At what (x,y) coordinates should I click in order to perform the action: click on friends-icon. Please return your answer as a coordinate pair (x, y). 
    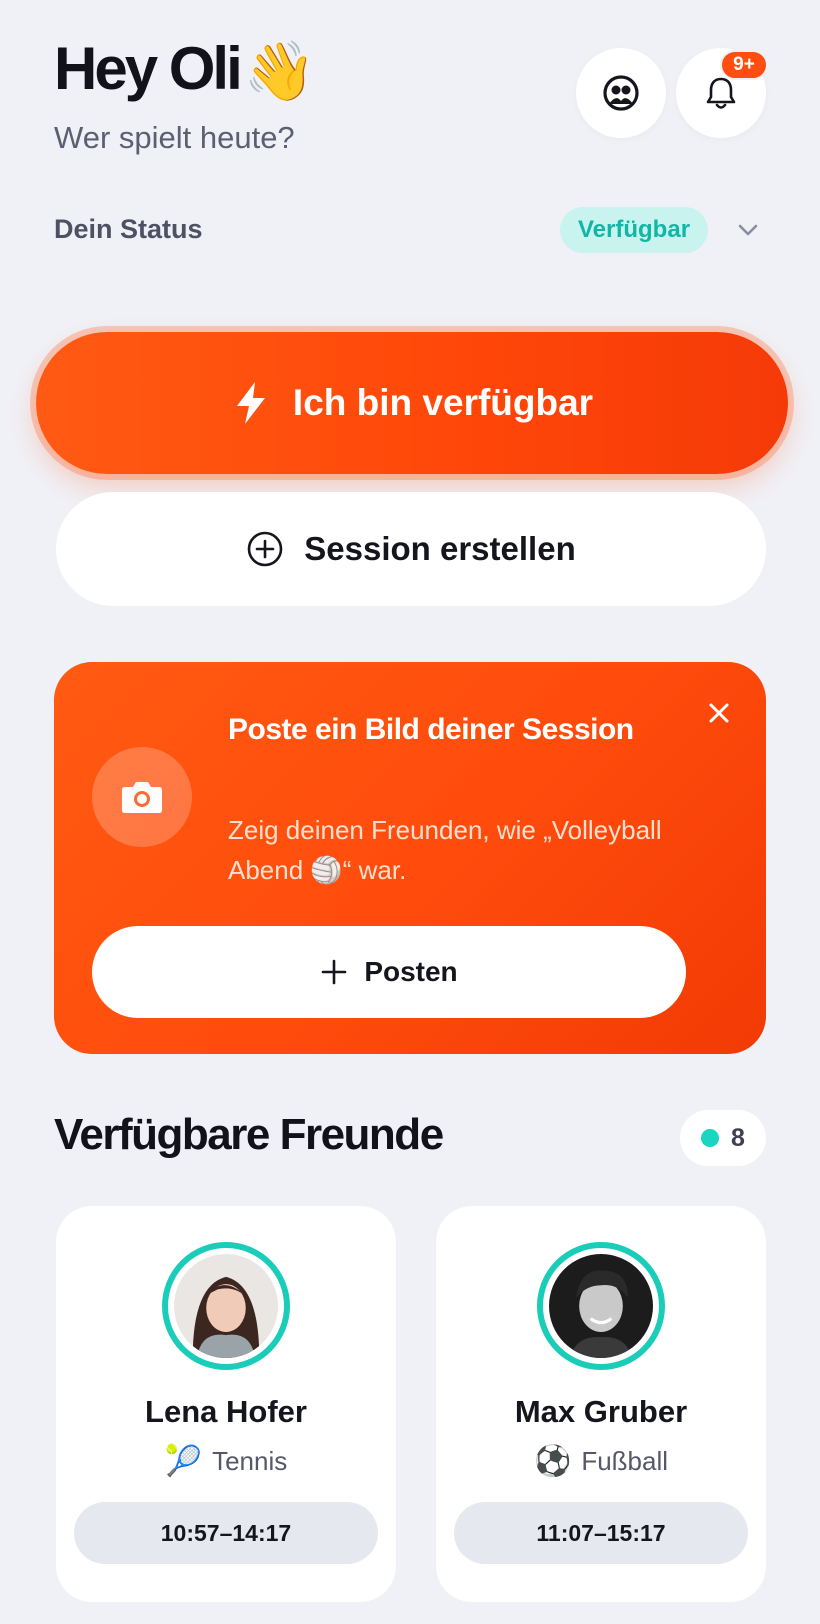
    Looking at the image, I should click on (621, 93).